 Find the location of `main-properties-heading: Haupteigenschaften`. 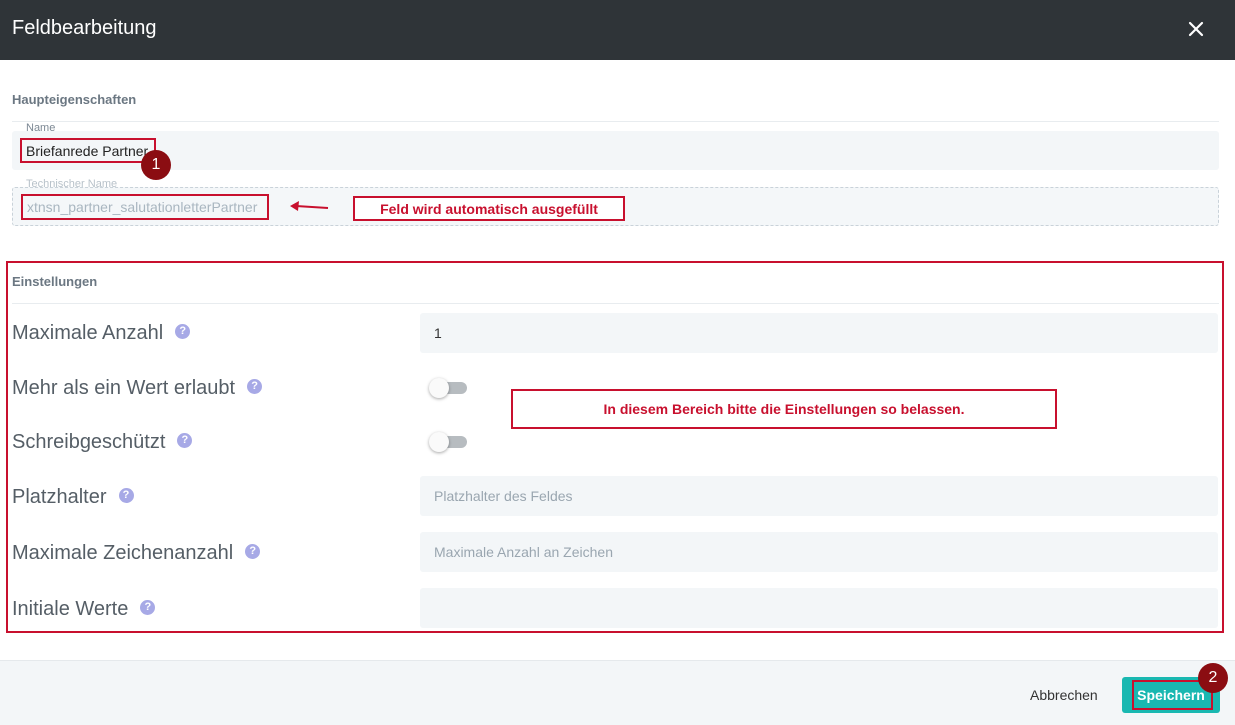

main-properties-heading: Haupteigenschaften is located at coordinates (74, 99).